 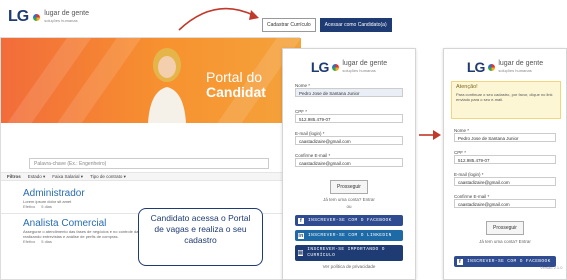 What do you see at coordinates (18, 16) in the screenshot?
I see `logo-mark: LG` at bounding box center [18, 16].